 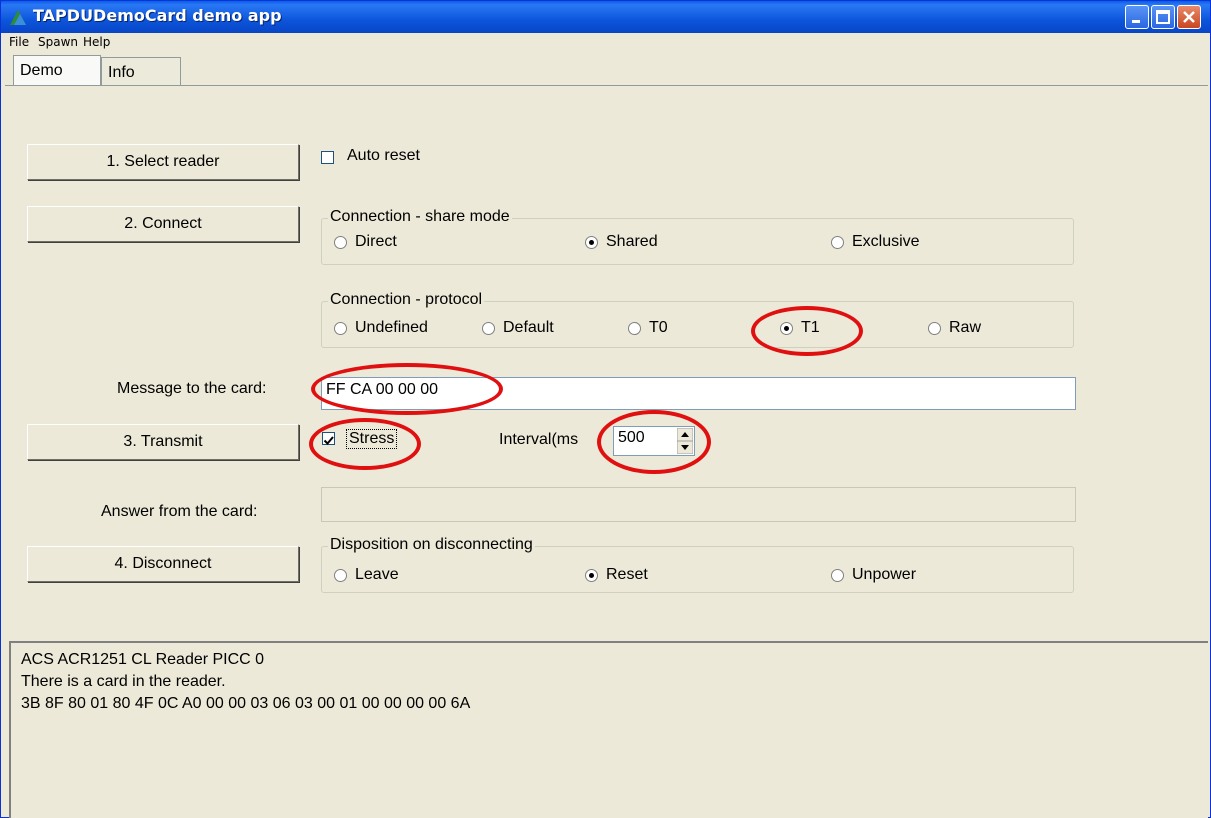 What do you see at coordinates (884, 574) in the screenshot?
I see `radio-label: Unpower` at bounding box center [884, 574].